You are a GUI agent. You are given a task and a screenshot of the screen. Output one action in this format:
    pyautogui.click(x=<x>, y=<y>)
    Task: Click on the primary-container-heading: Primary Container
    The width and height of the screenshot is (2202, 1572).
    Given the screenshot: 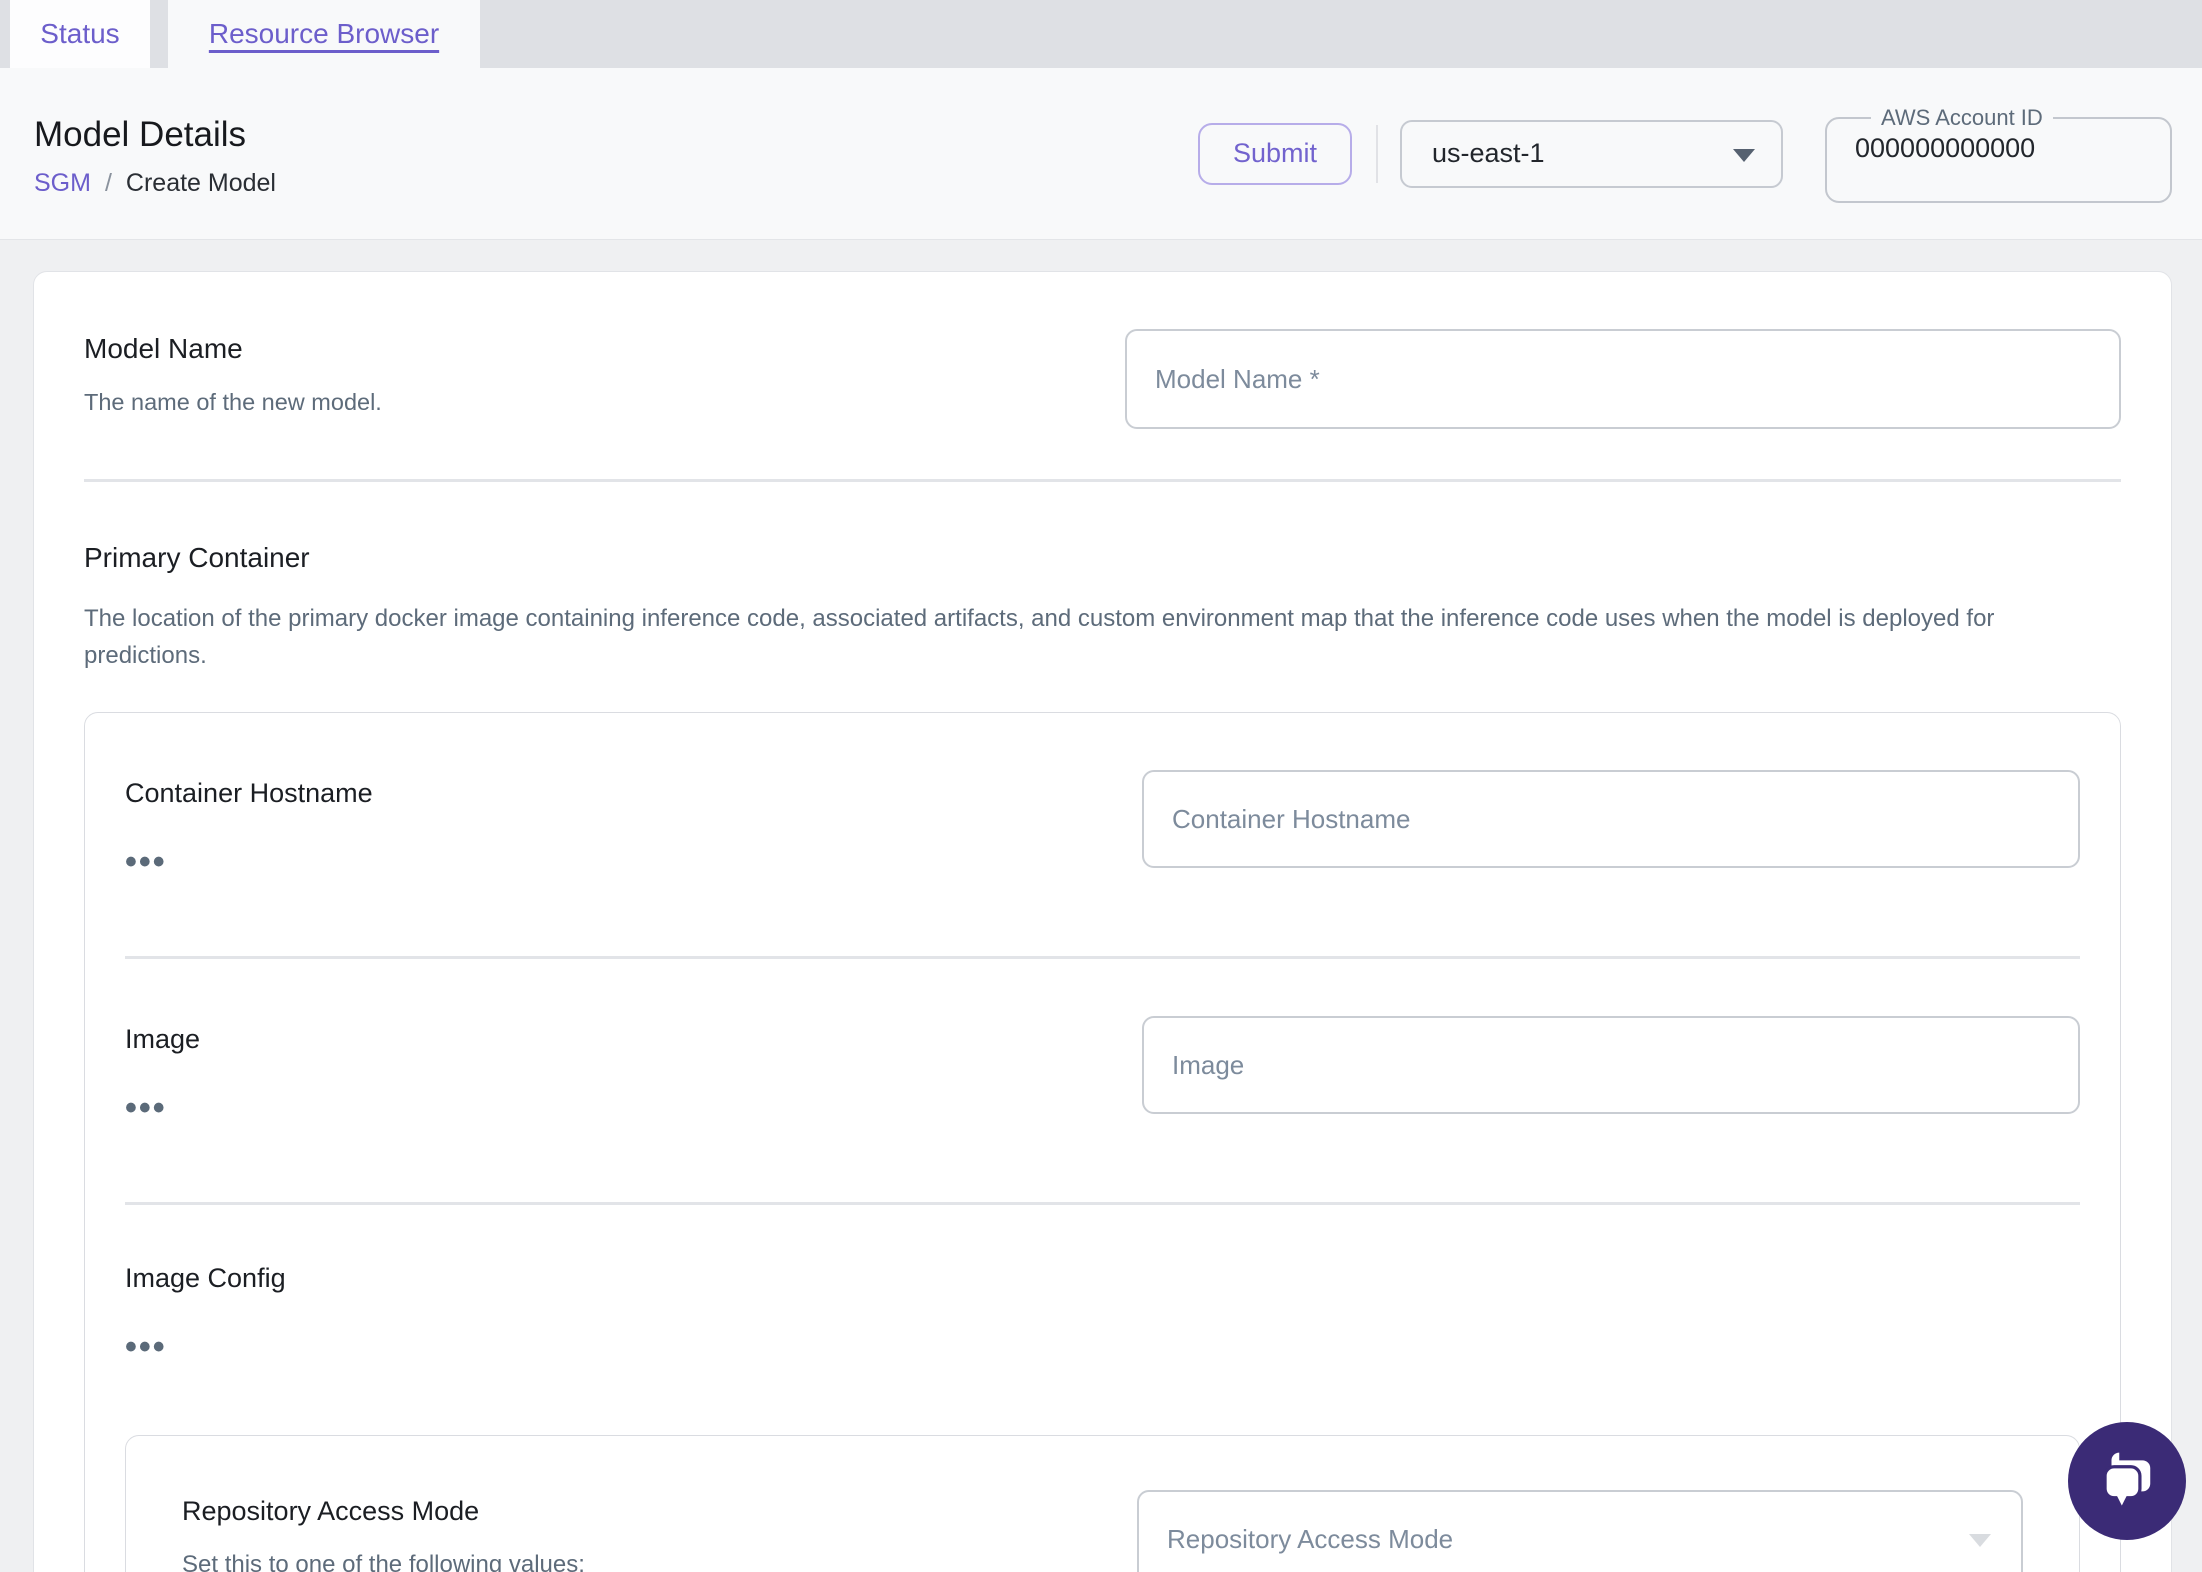 What is the action you would take?
    pyautogui.click(x=197, y=557)
    